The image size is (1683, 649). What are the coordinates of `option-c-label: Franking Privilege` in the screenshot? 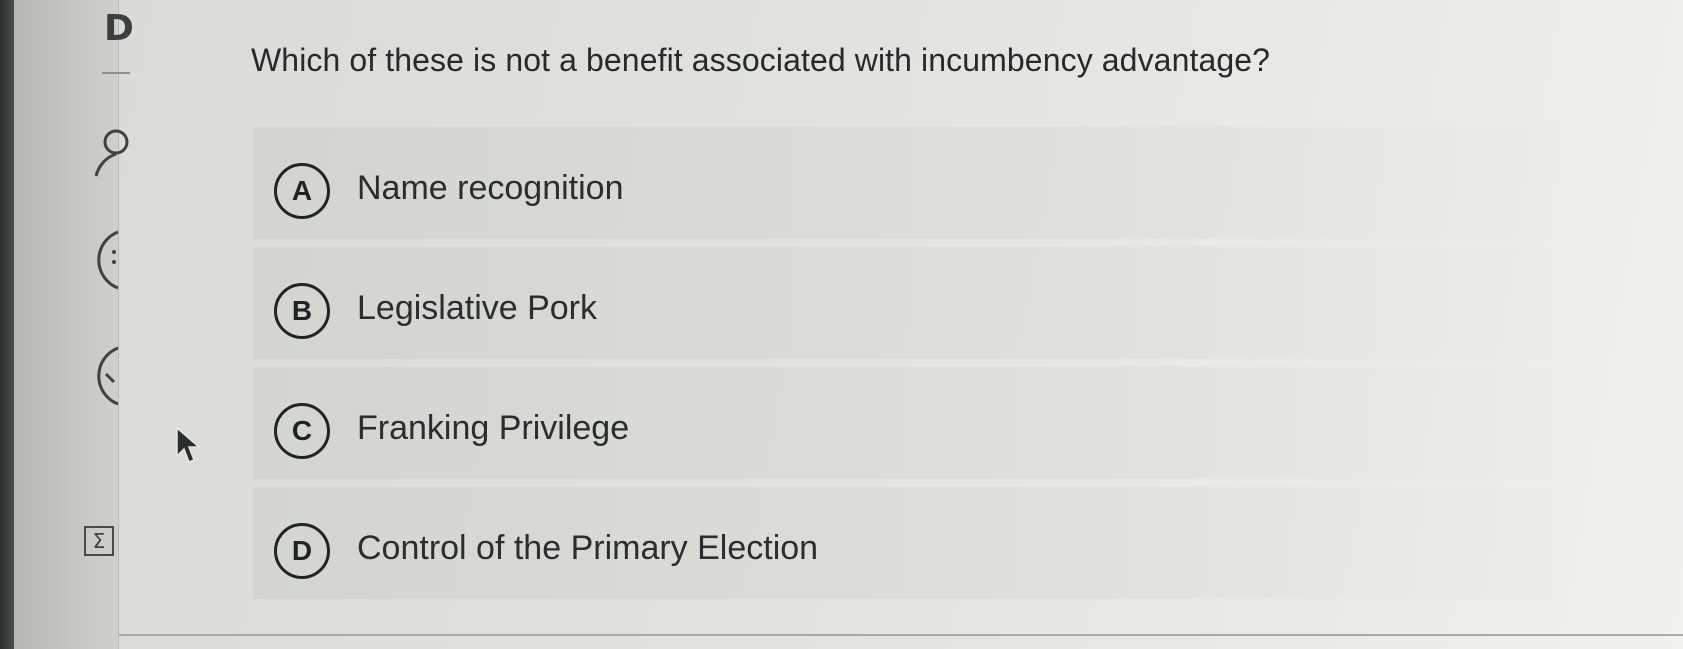 It's located at (493, 428).